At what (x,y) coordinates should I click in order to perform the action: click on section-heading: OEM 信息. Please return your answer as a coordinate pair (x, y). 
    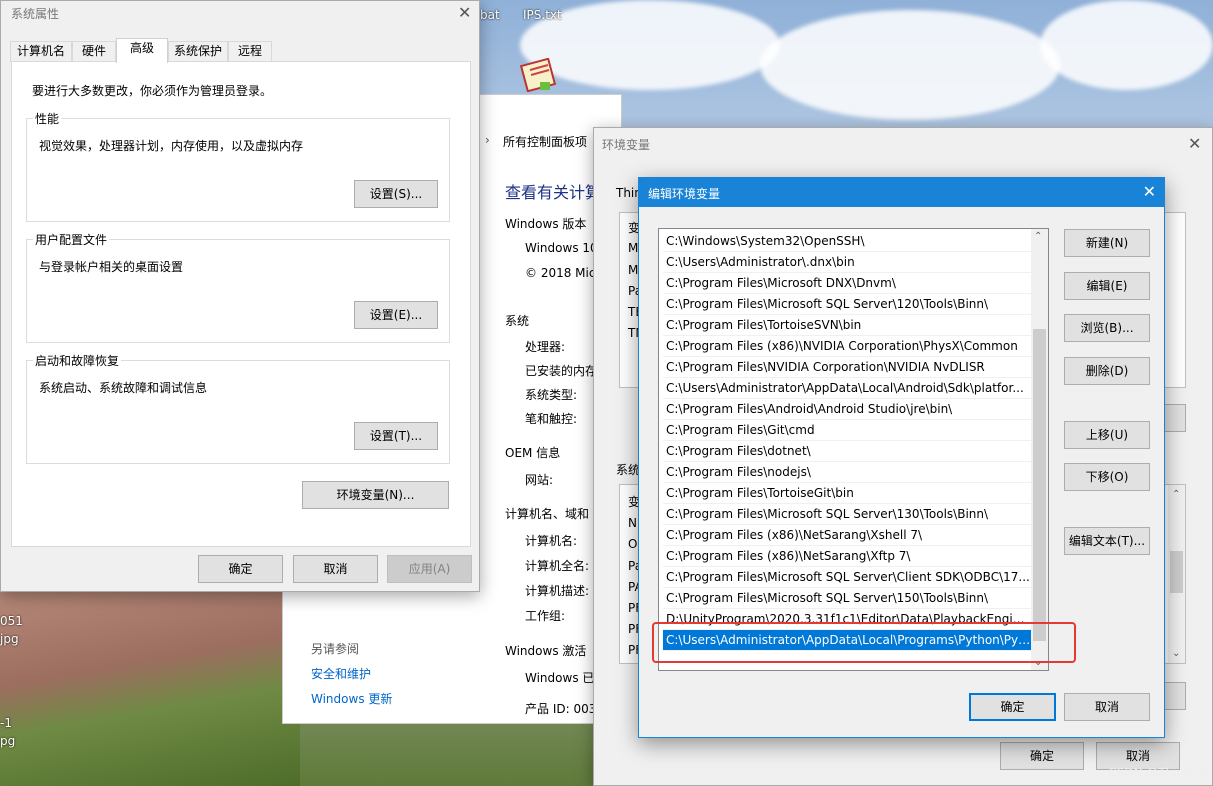
    Looking at the image, I should click on (533, 453).